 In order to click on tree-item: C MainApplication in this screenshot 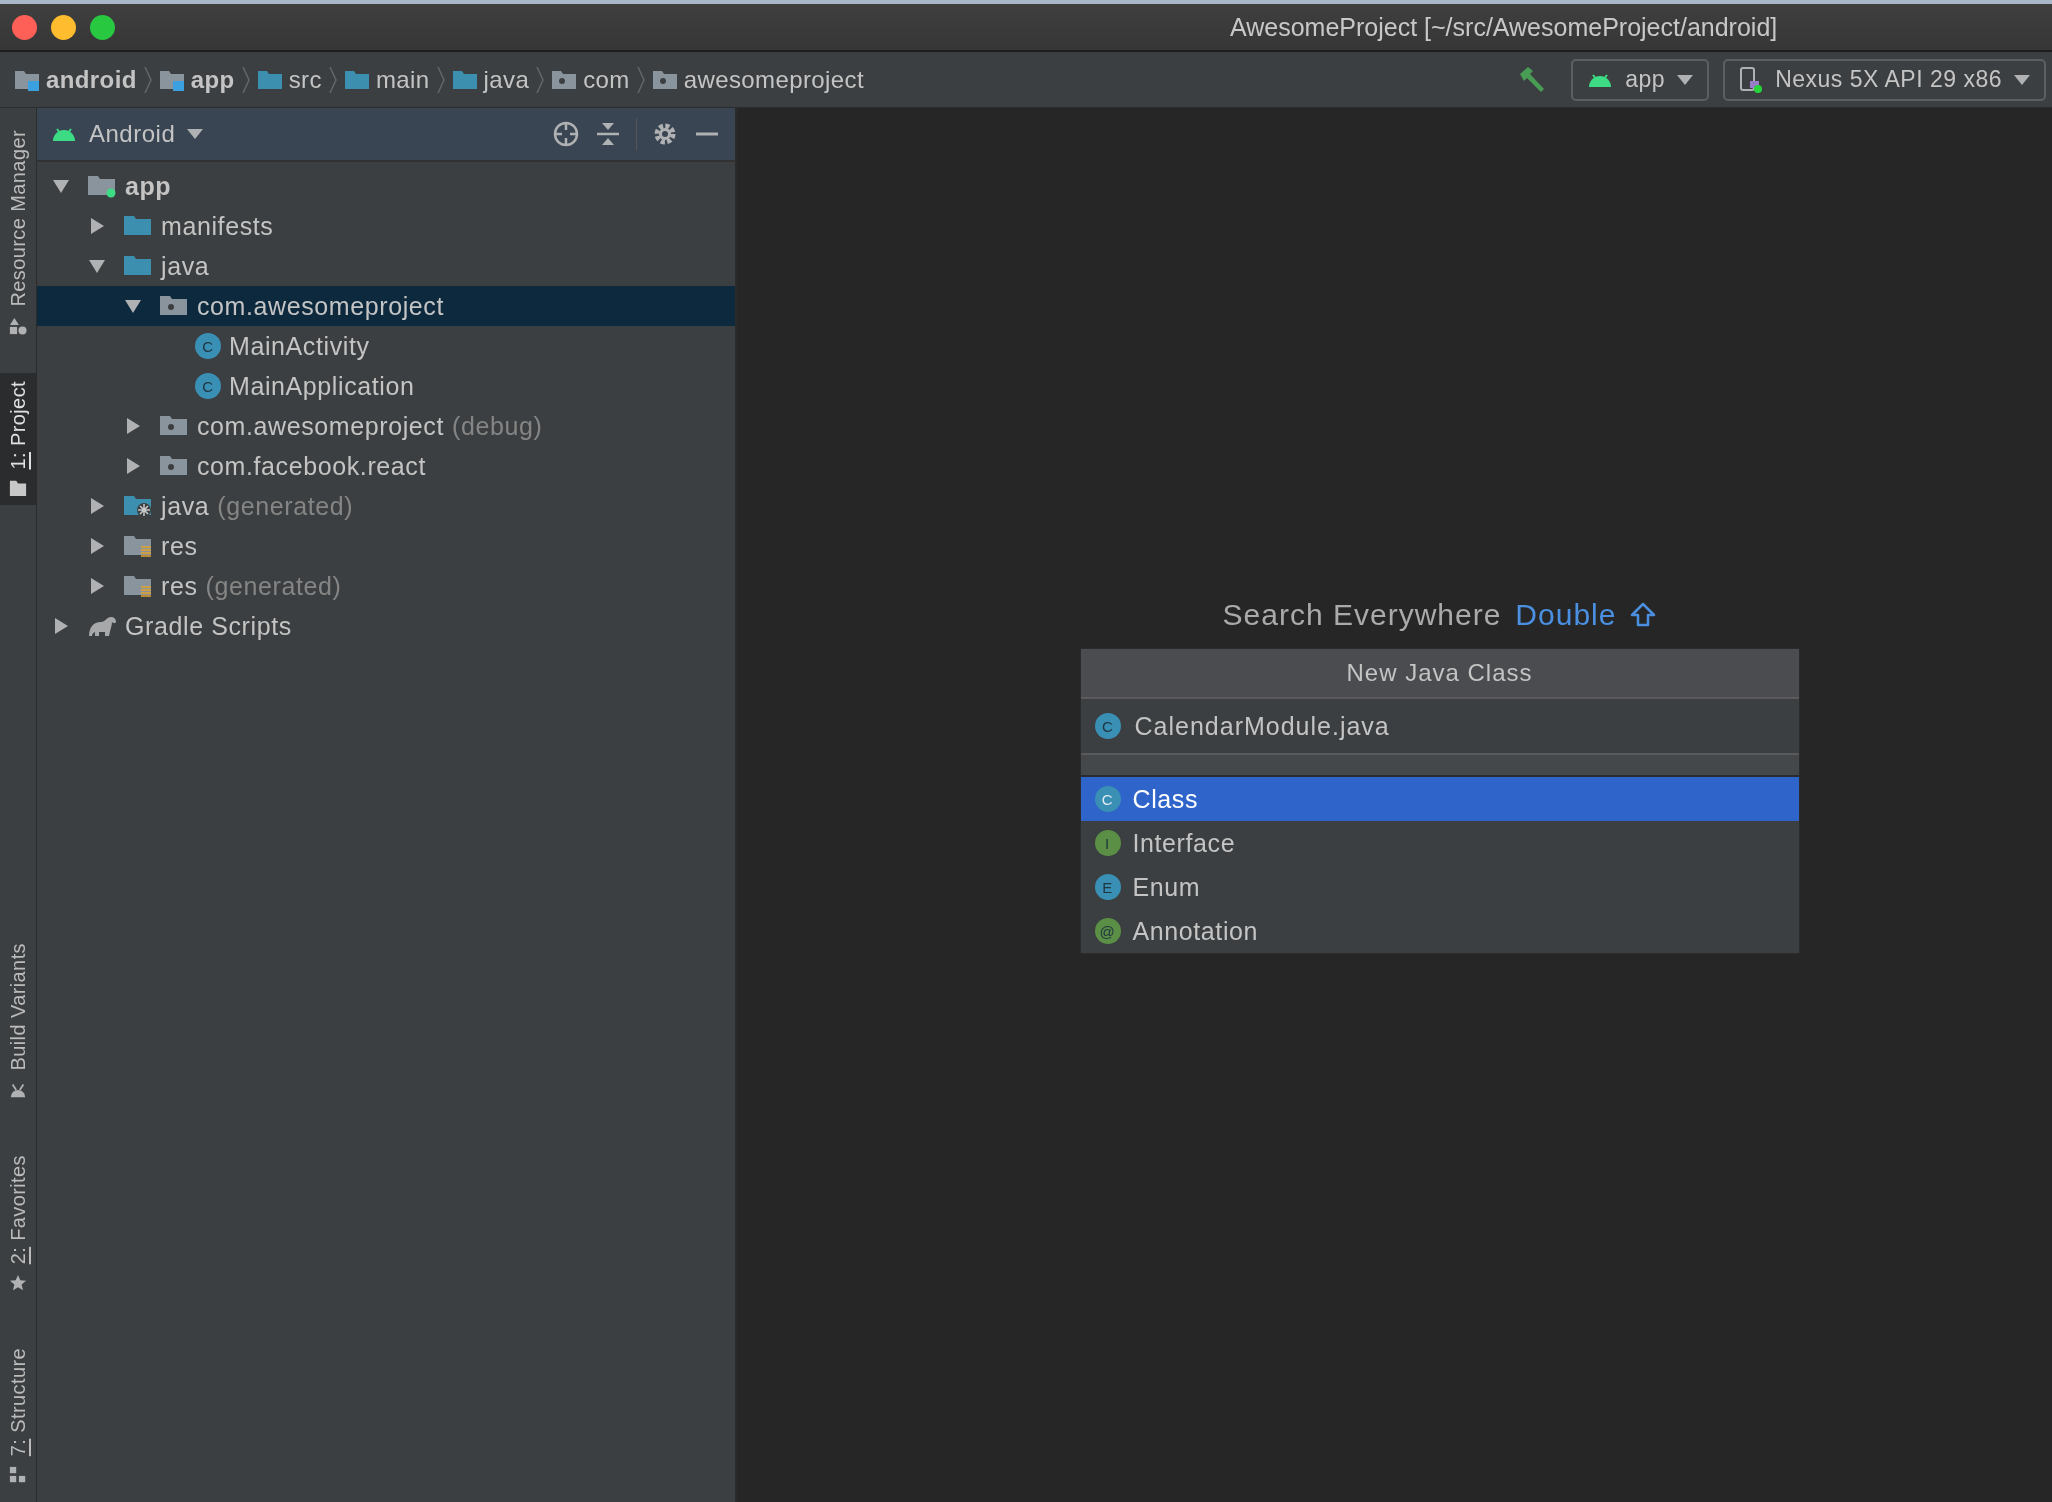, I will do `click(386, 386)`.